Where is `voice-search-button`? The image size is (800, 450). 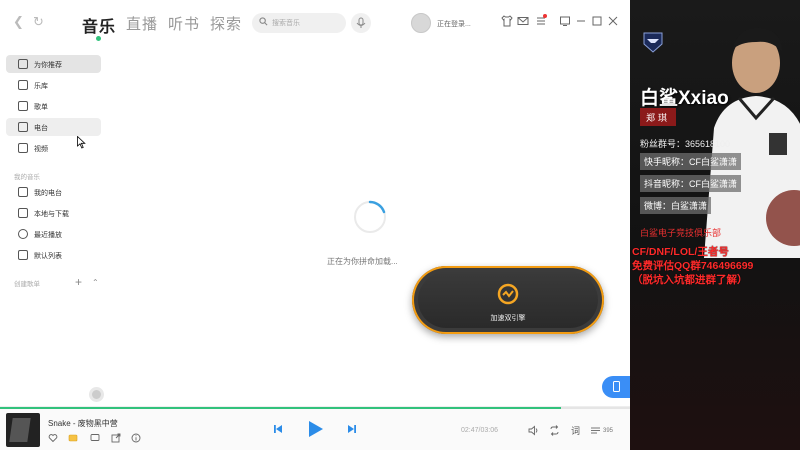 voice-search-button is located at coordinates (361, 23).